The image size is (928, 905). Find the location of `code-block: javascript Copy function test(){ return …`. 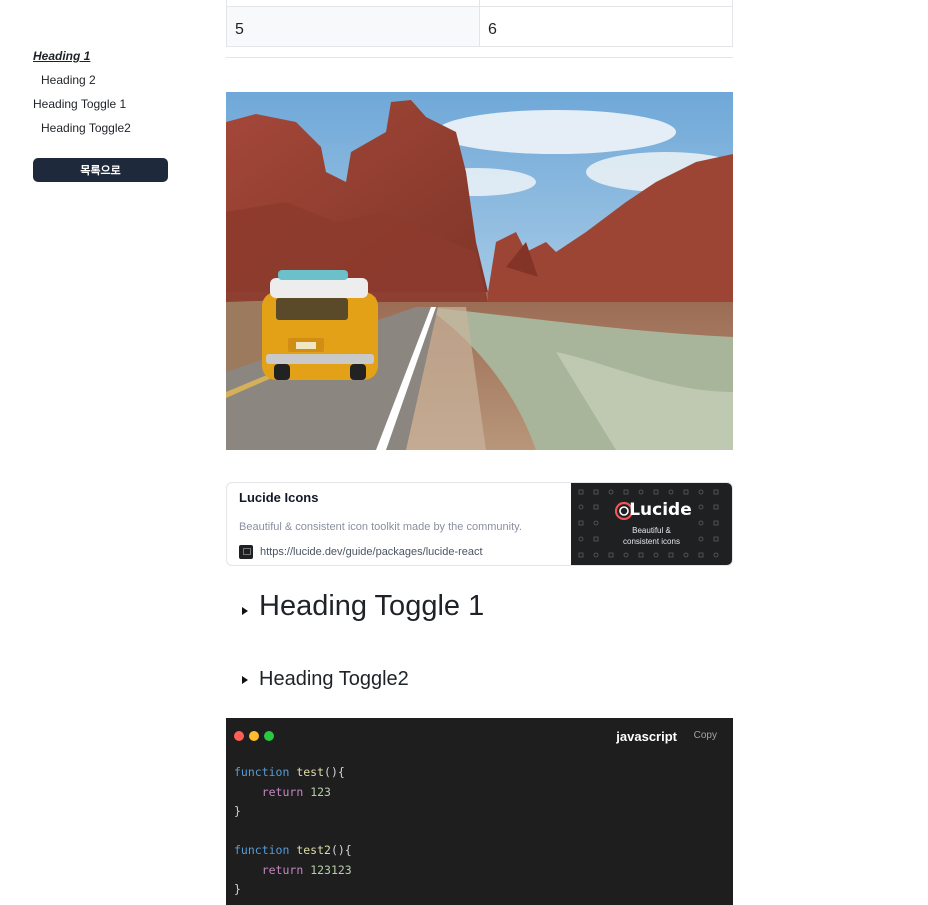

code-block: javascript Copy function test(){ return … is located at coordinates (479, 811).